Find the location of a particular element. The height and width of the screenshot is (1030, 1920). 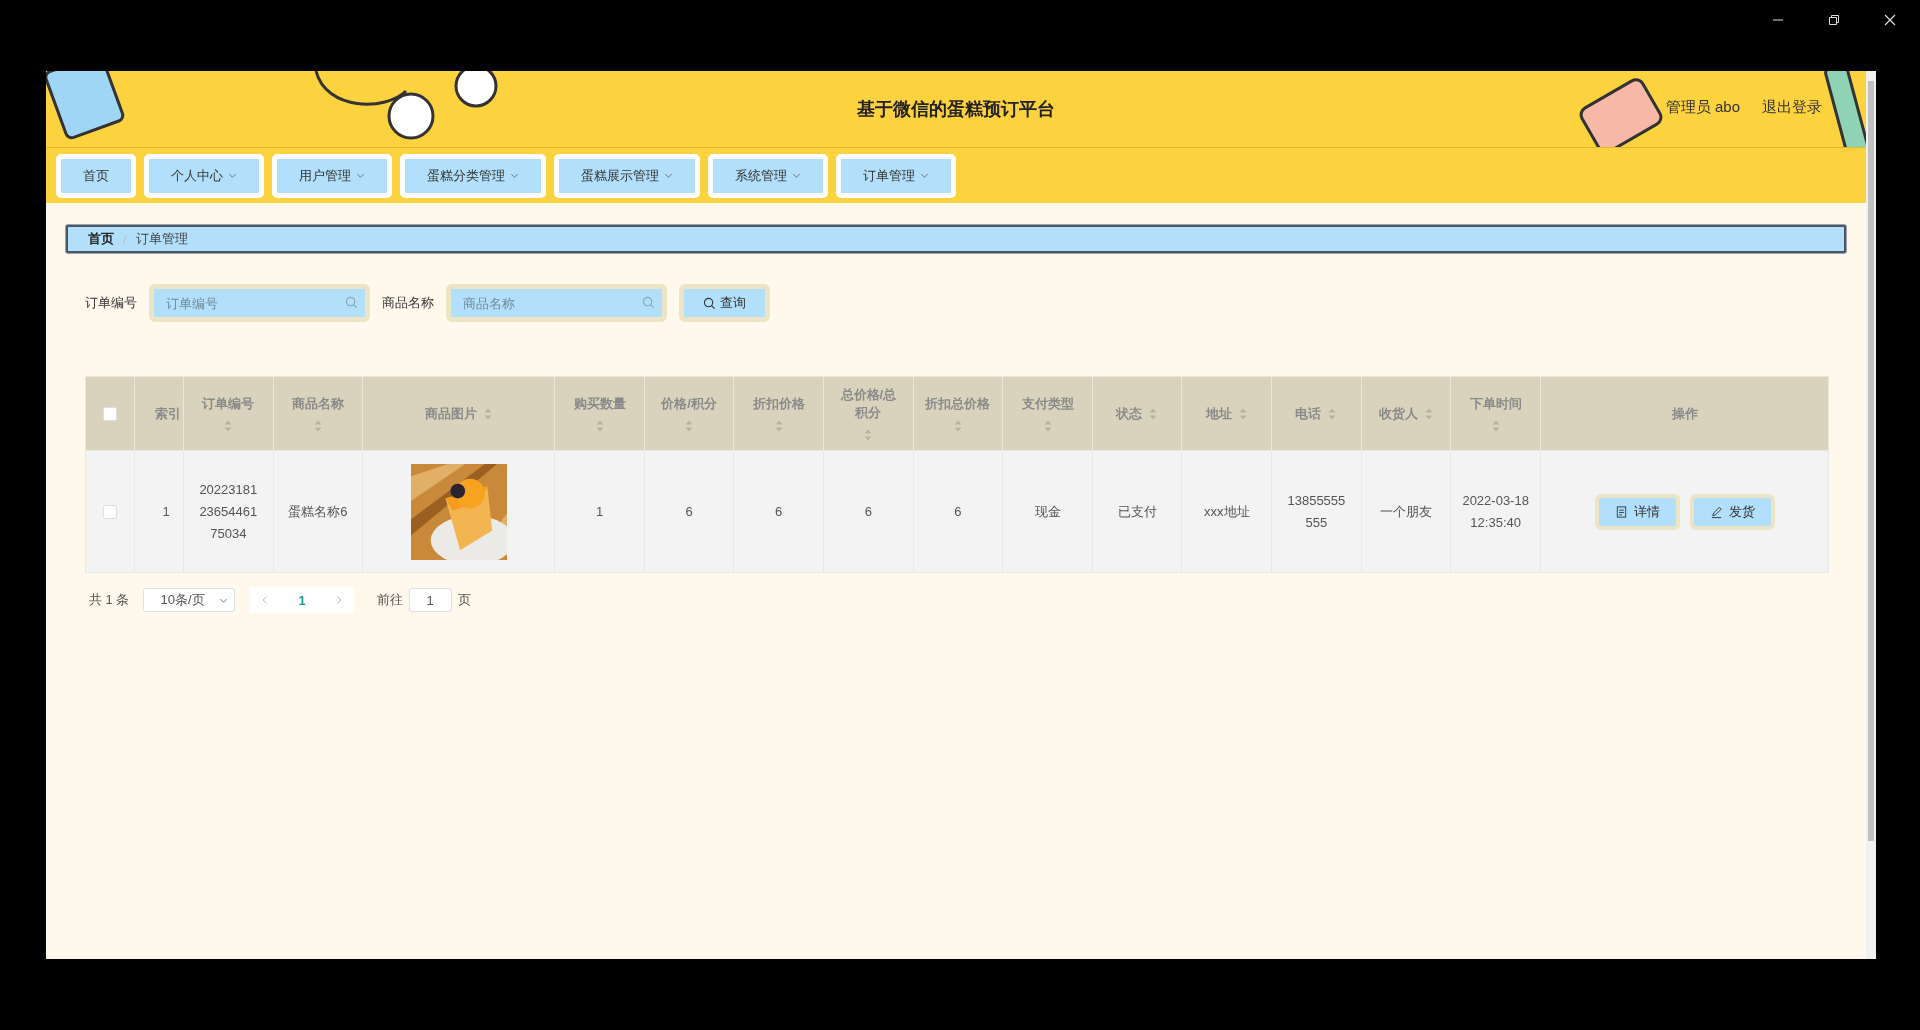

column-header: 支付类型 is located at coordinates (1047, 403).